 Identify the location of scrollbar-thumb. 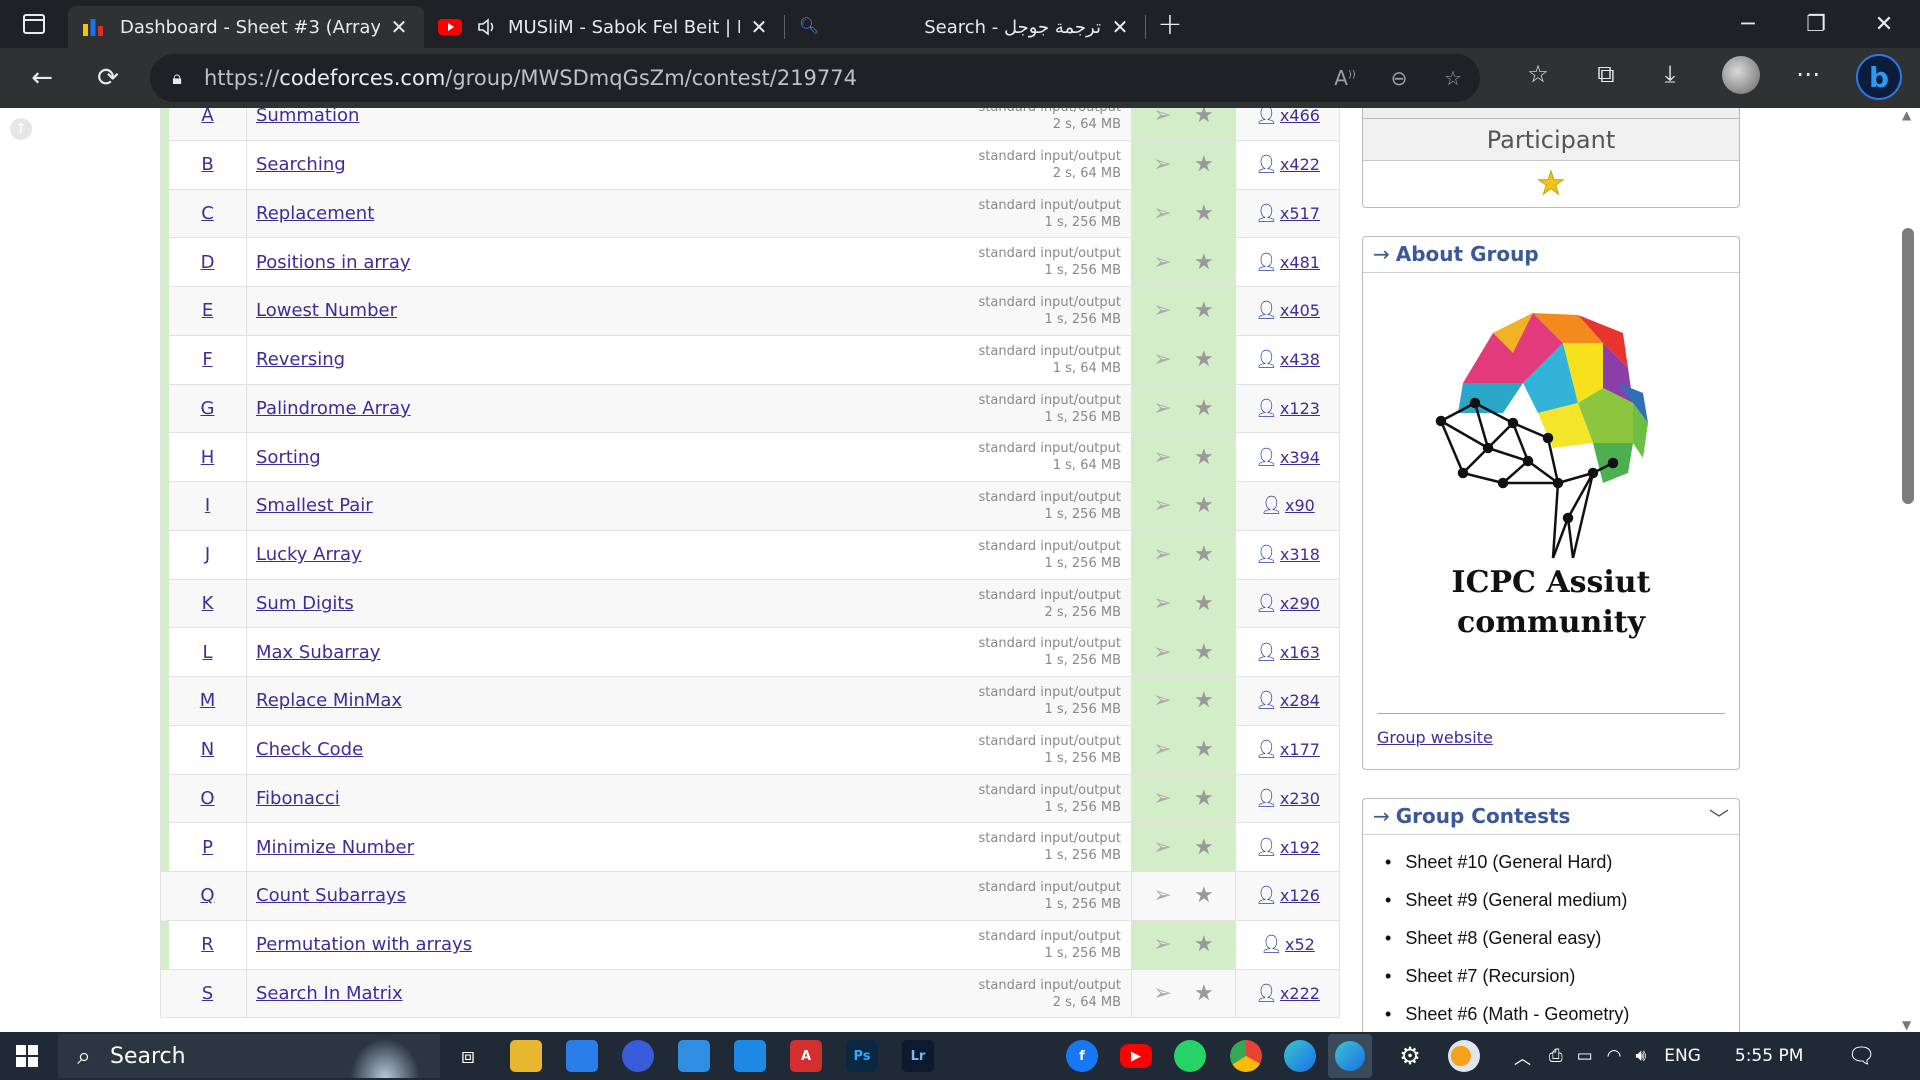
(1908, 366).